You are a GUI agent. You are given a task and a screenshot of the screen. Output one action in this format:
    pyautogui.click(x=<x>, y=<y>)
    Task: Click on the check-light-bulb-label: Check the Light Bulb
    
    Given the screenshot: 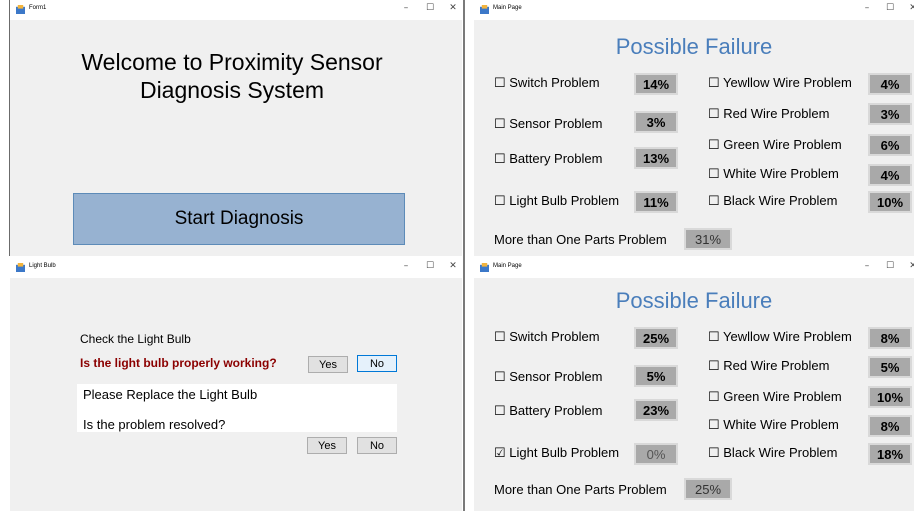 What is the action you would take?
    pyautogui.click(x=135, y=339)
    